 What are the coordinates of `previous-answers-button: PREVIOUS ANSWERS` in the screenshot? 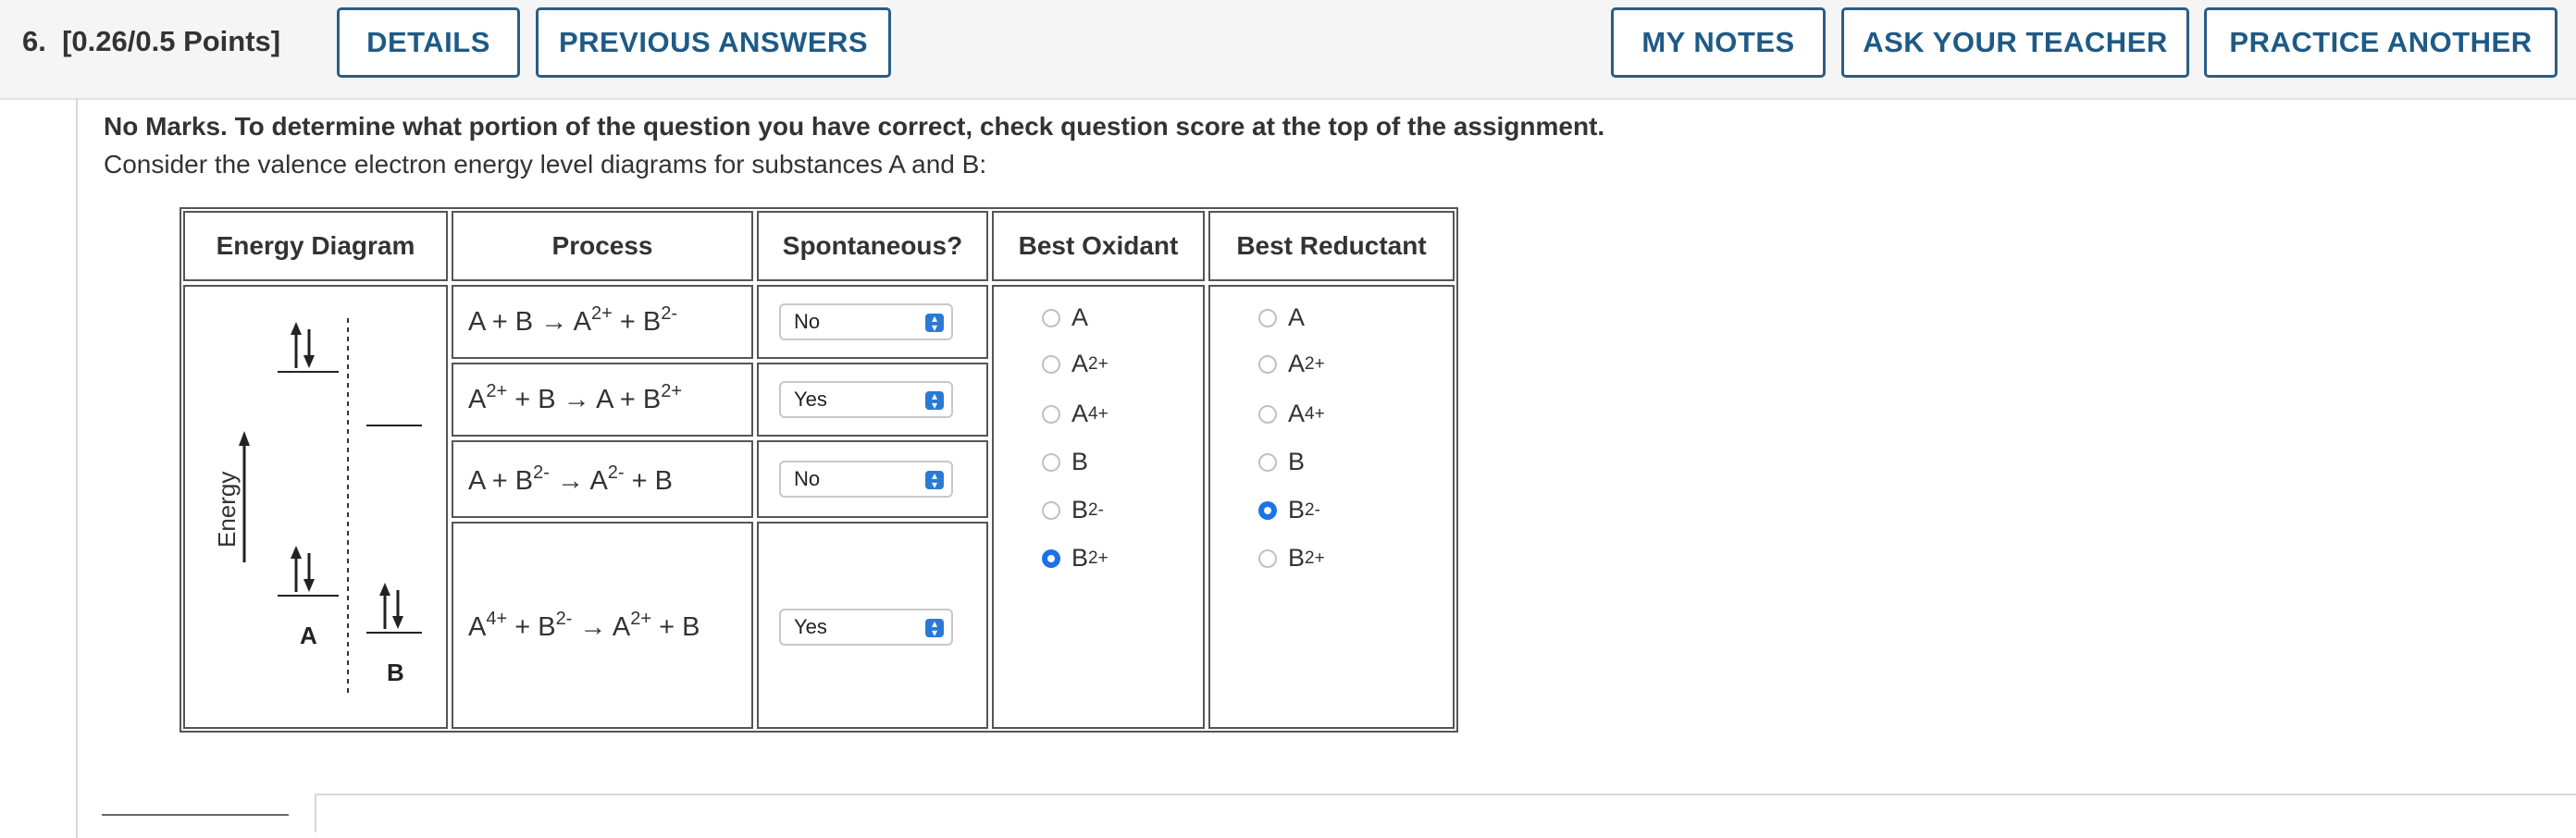 It's located at (714, 42).